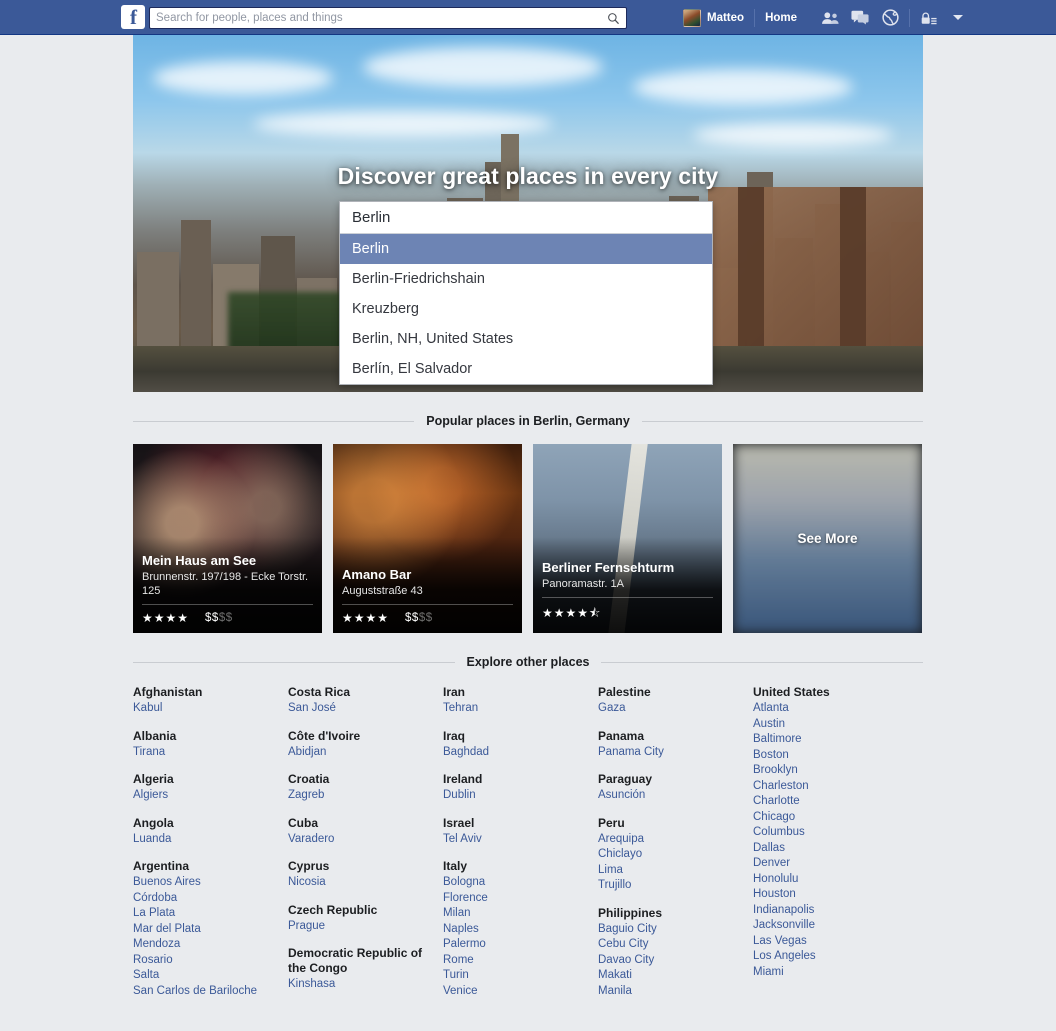 This screenshot has height=1031, width=1056. Describe the element at coordinates (669, 992) in the screenshot. I see `city-link: Manila` at that location.